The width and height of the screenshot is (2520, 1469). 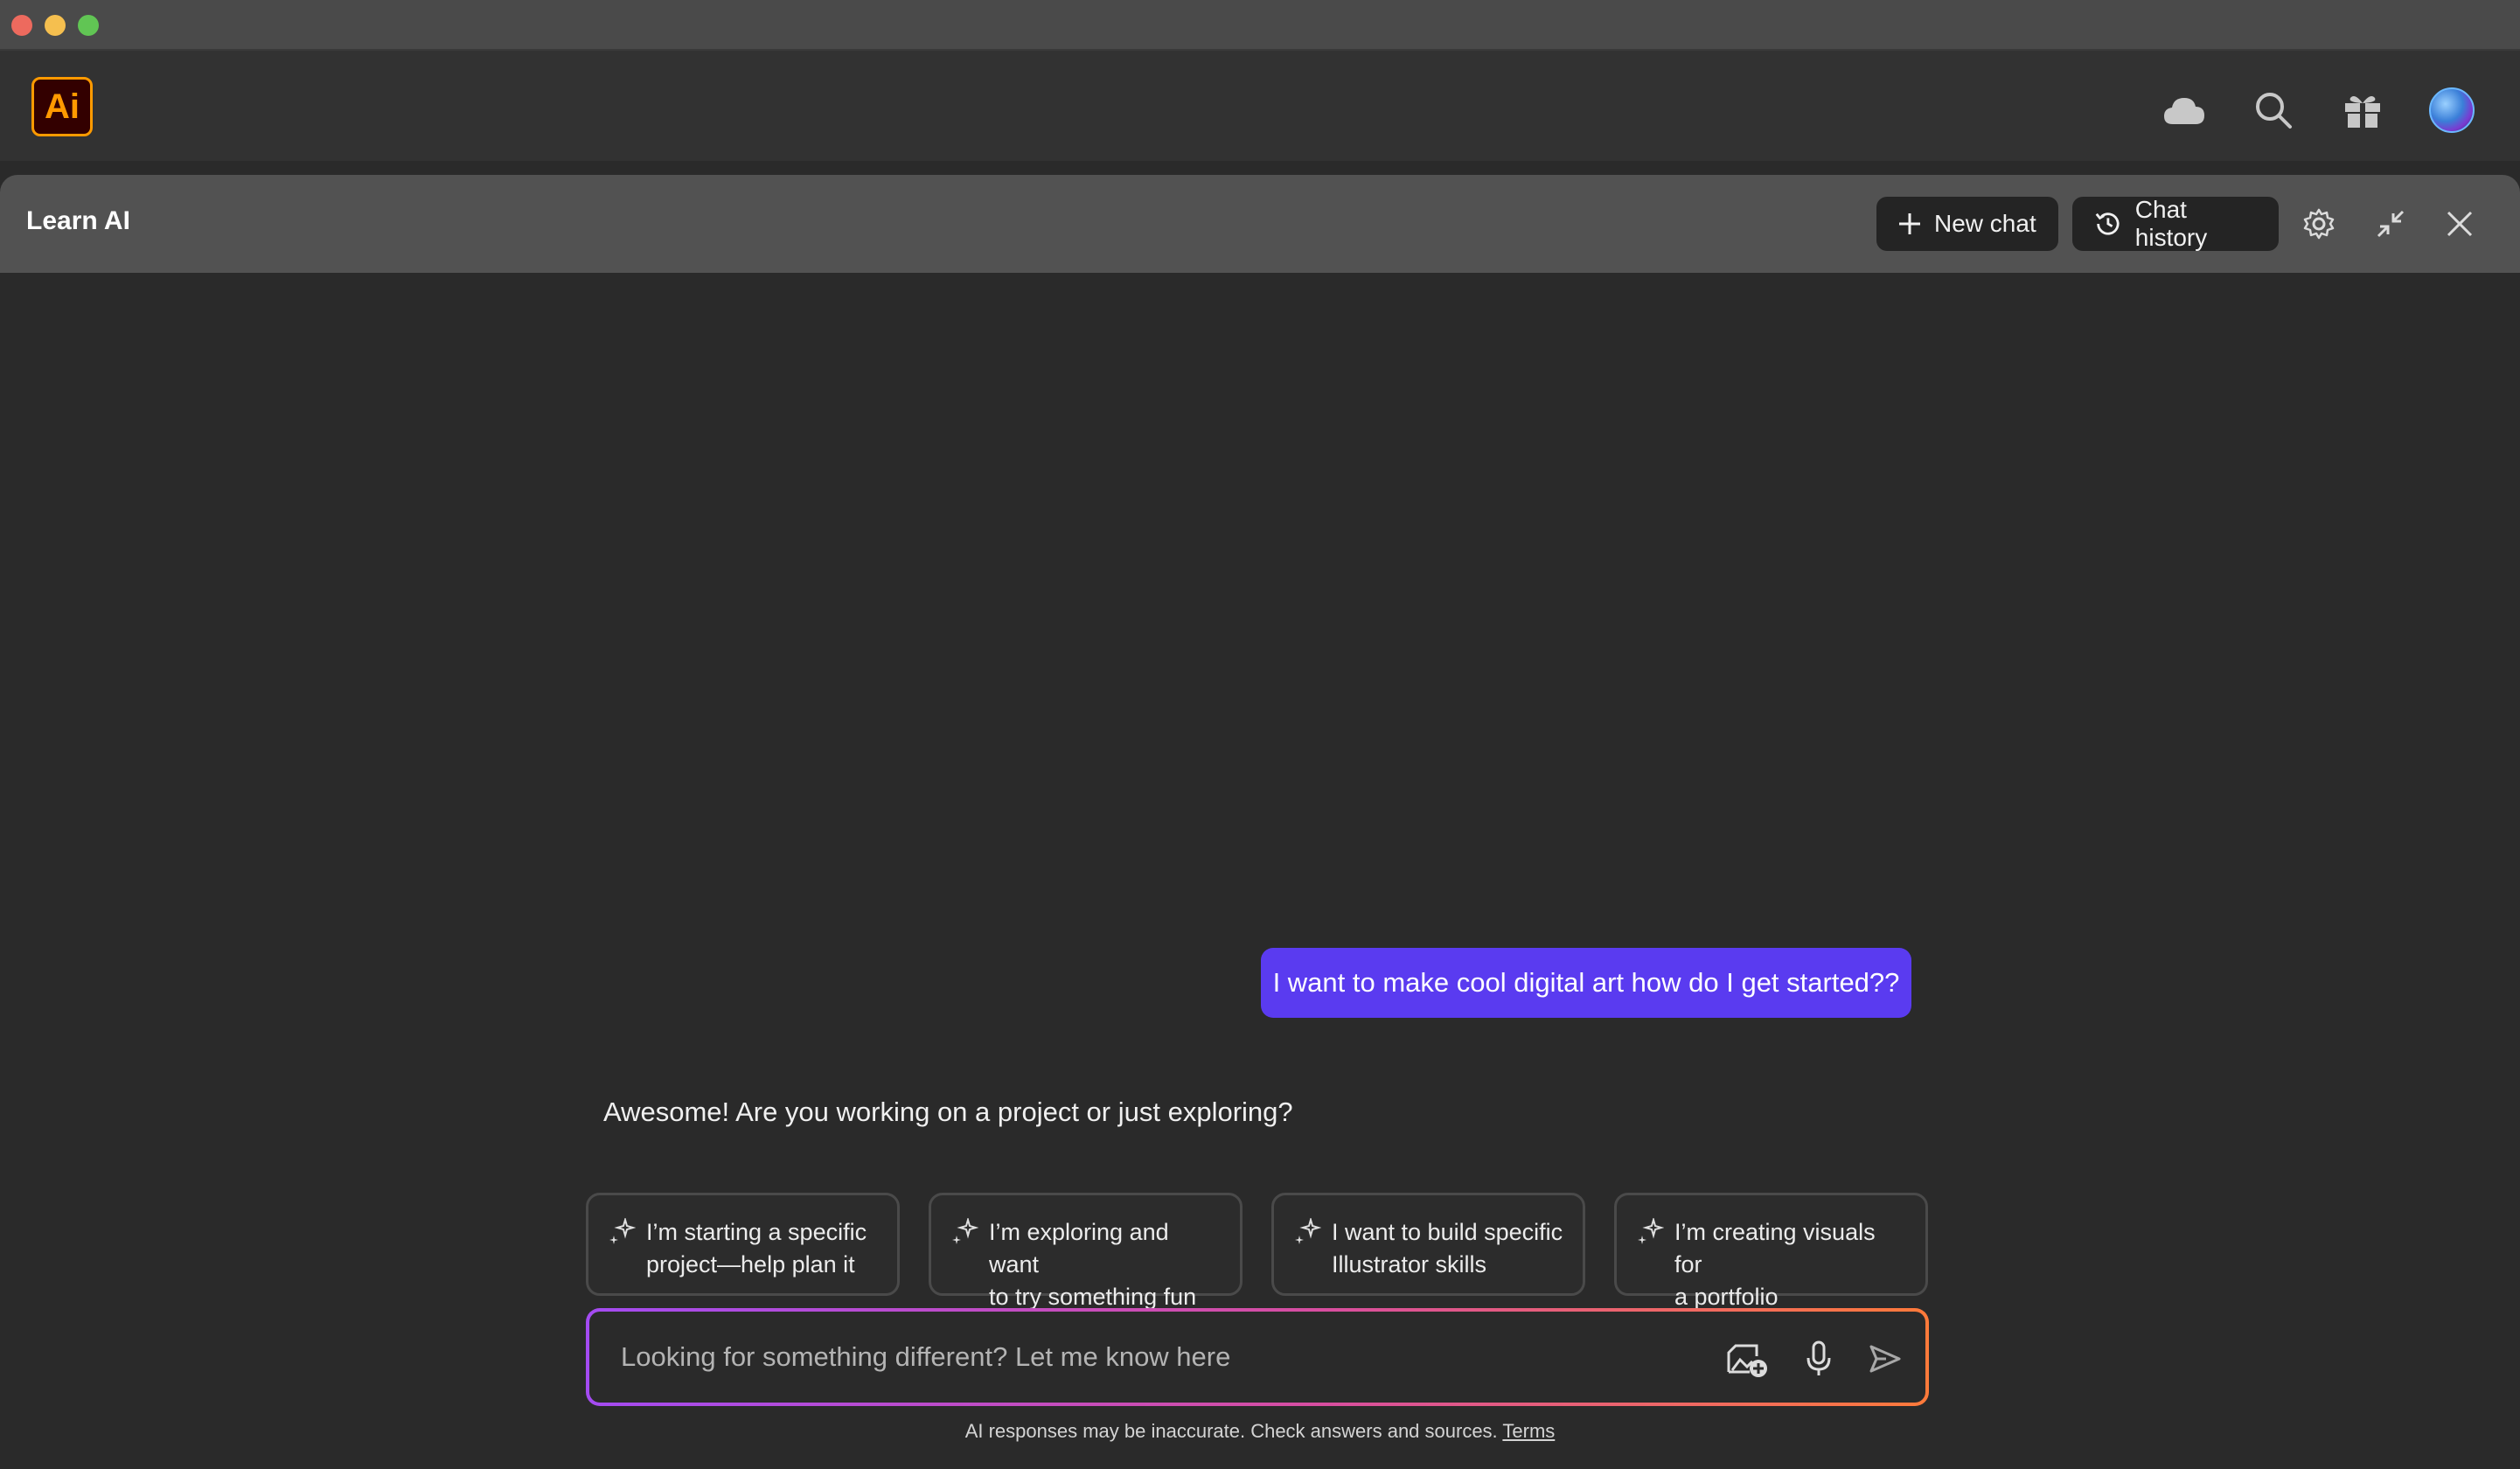 I want to click on suggestion-line: I want to build specific, so click(x=1447, y=1232).